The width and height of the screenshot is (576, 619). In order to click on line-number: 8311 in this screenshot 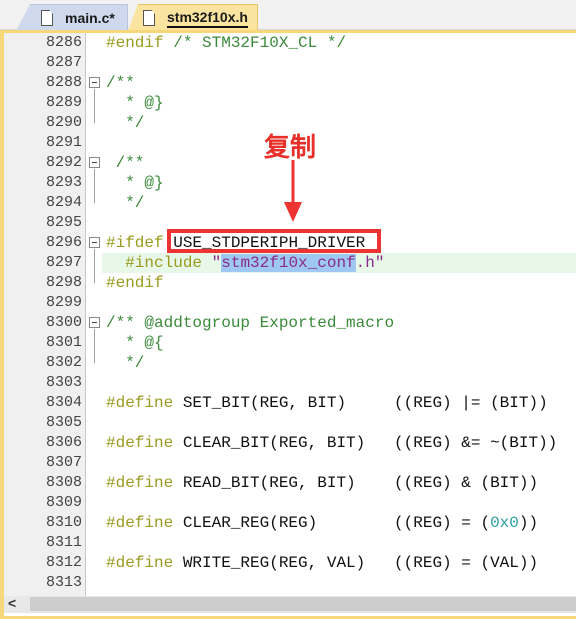, I will do `click(63, 542)`.